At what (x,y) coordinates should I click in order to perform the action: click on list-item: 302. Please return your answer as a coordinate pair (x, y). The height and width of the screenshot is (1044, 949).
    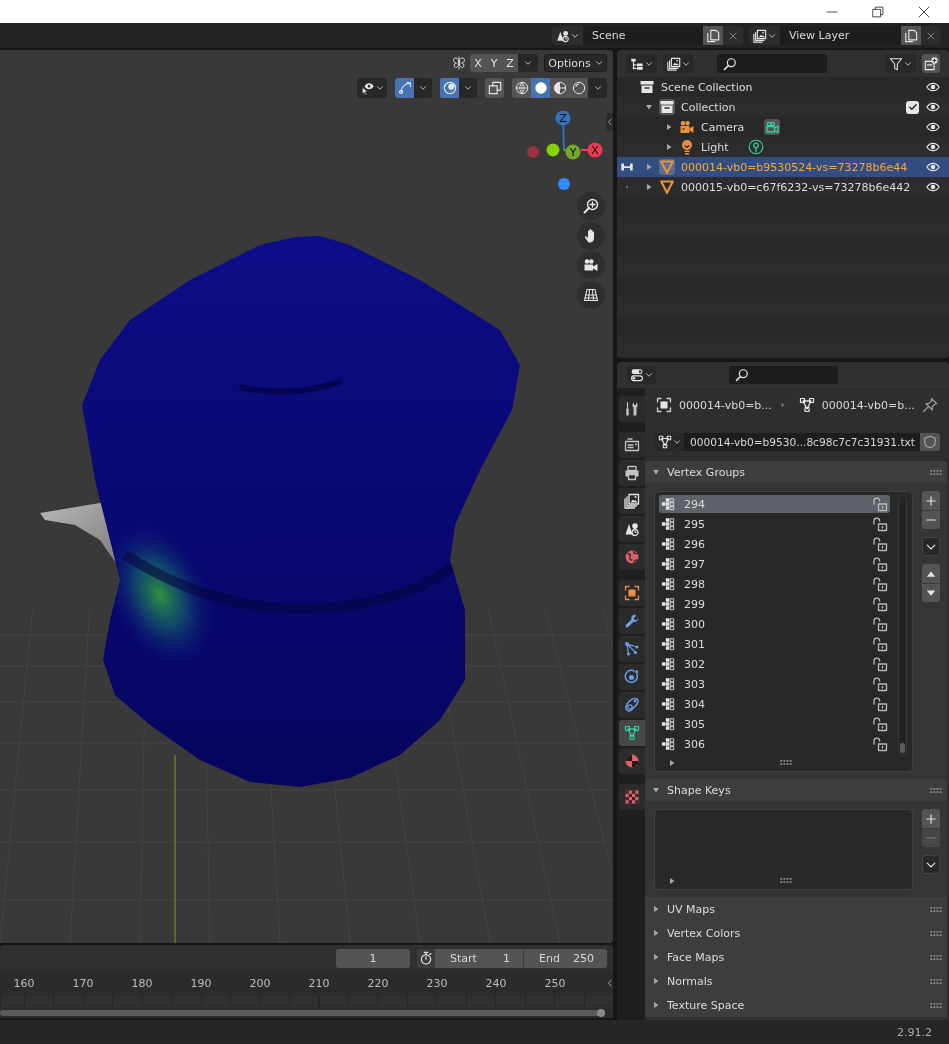
    Looking at the image, I should click on (774, 664).